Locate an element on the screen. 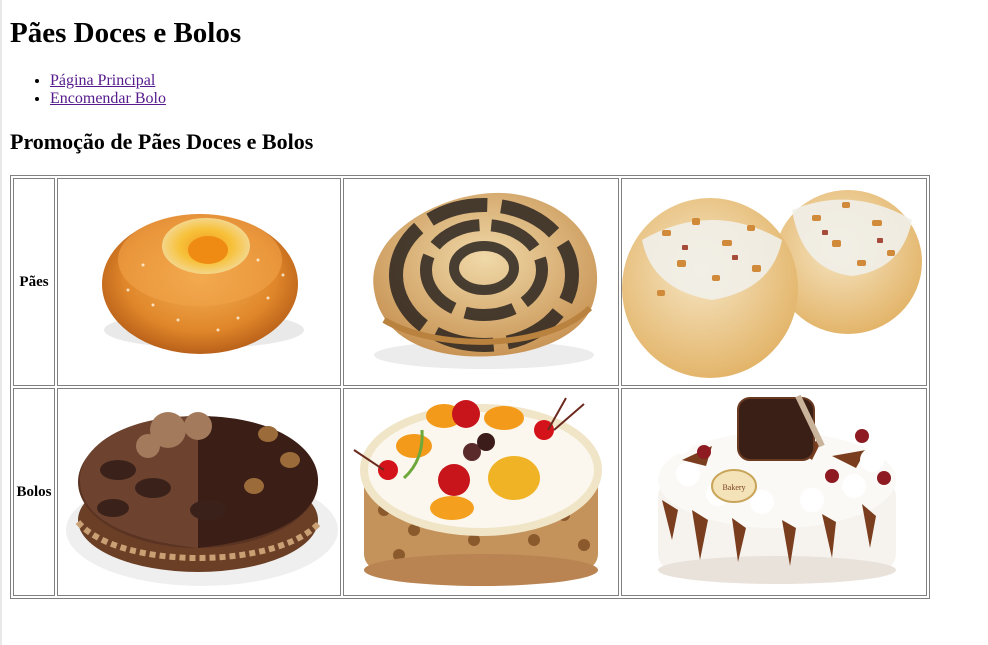  nav-item-home: Página Principal is located at coordinates (519, 81).